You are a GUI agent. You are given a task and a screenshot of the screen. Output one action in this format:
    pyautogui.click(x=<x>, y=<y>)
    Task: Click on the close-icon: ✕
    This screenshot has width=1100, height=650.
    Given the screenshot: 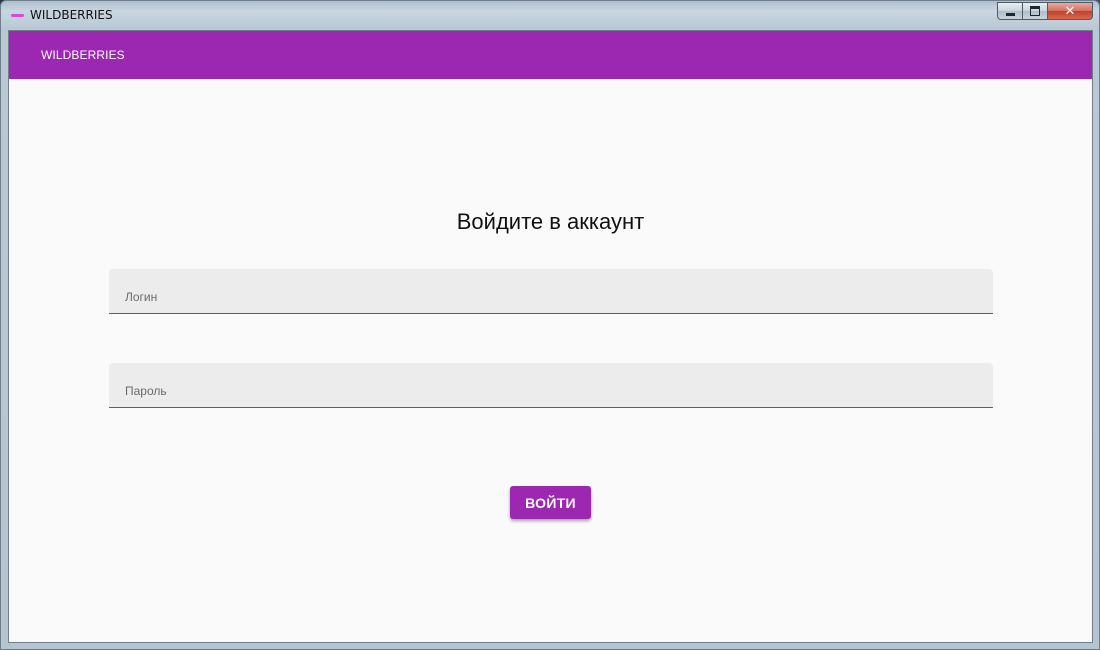 What is the action you would take?
    pyautogui.click(x=1070, y=11)
    